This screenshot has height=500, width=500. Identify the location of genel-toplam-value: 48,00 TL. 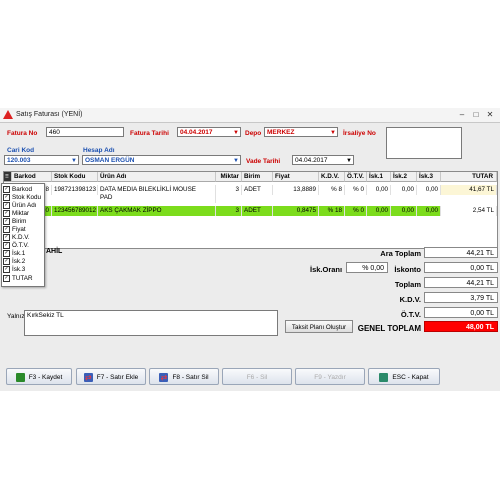
(461, 326).